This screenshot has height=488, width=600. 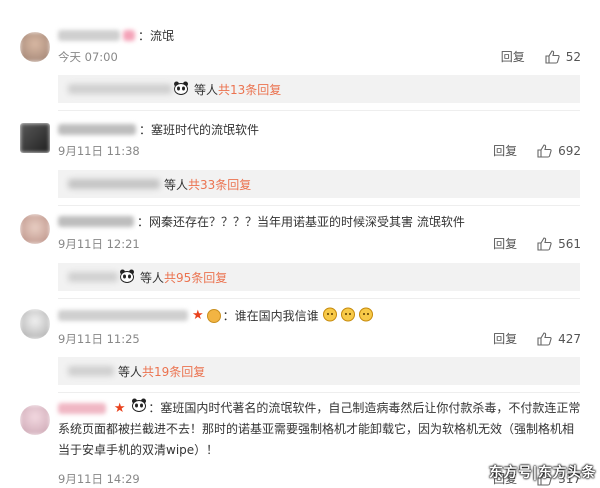 What do you see at coordinates (88, 57) in the screenshot?
I see `comment-time: 今天 07:00` at bounding box center [88, 57].